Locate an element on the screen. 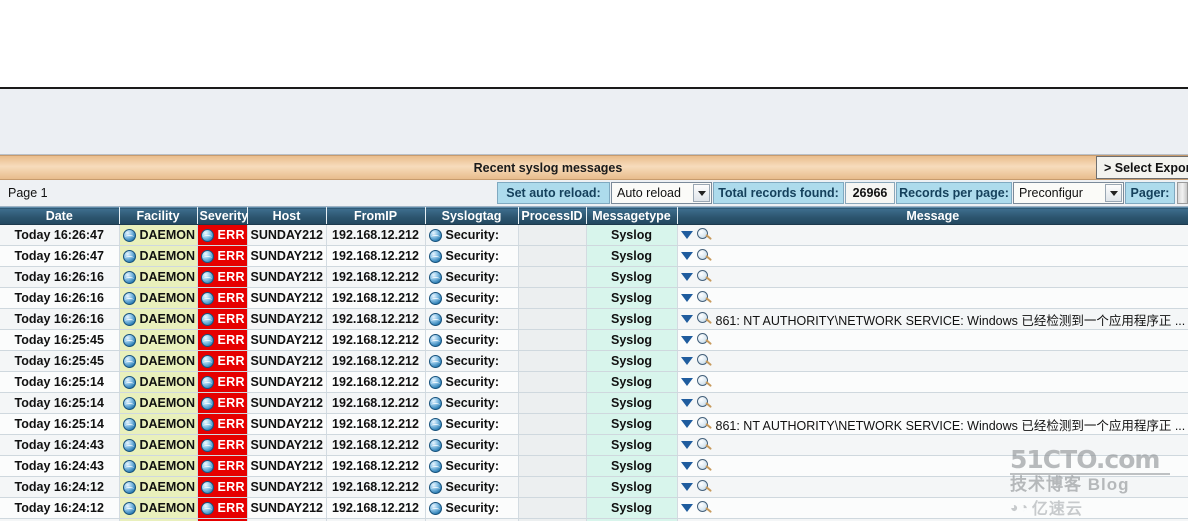 The height and width of the screenshot is (521, 1188). cell-date: Today 16:26:47 is located at coordinates (60, 256).